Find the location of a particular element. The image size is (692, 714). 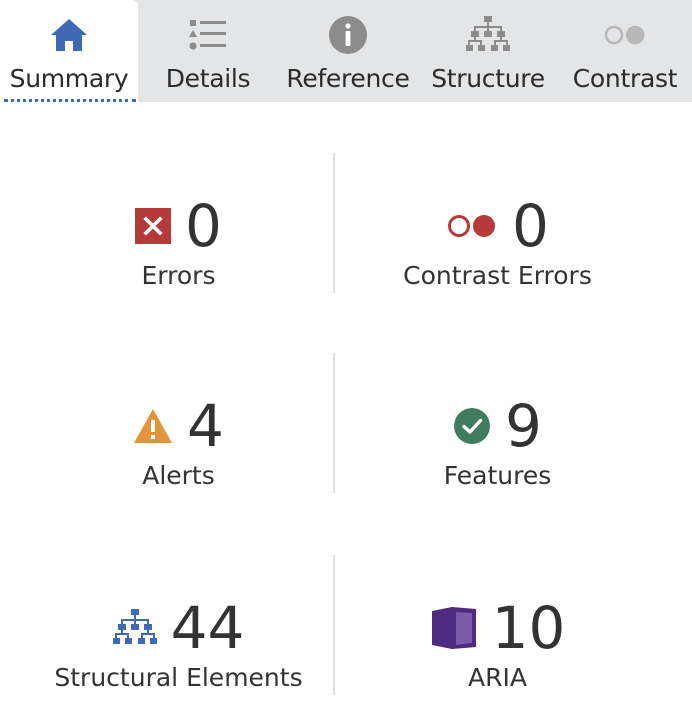

tab-details: Details is located at coordinates (208, 51).